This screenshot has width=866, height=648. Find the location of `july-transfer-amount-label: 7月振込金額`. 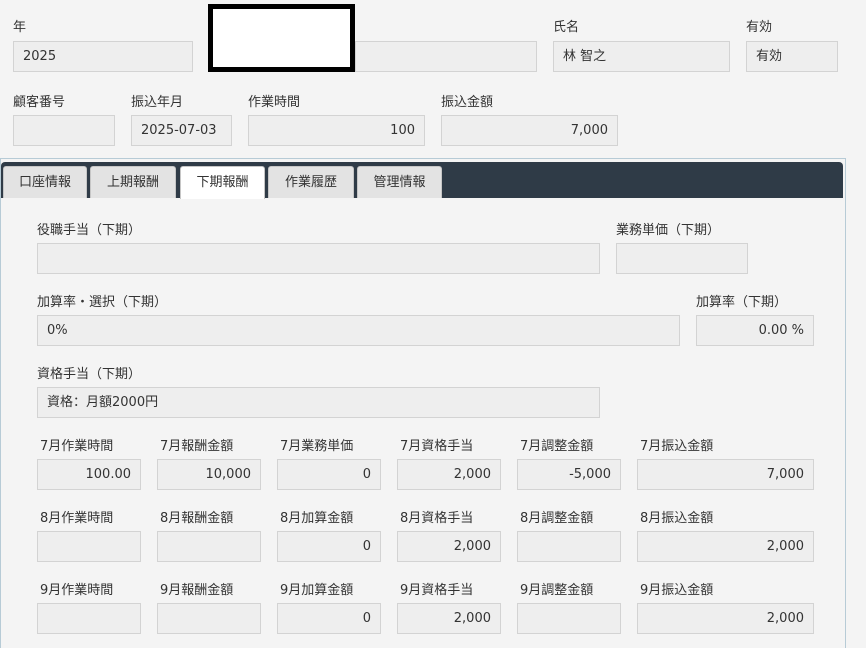

july-transfer-amount-label: 7月振込金額 is located at coordinates (677, 446).